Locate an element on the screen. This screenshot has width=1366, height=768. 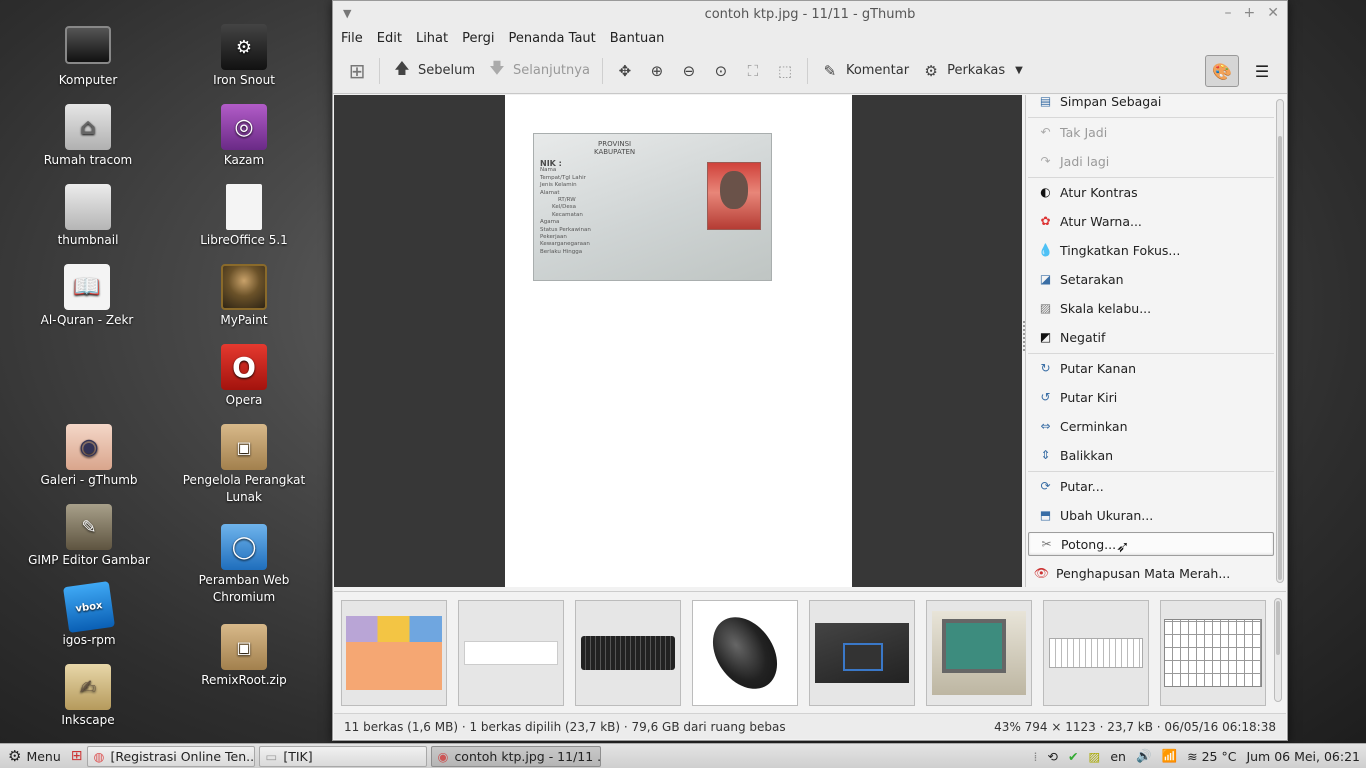
desktop-icon-software-manager: ▣ Pengelola Perangkat Lunak is located at coordinates (244, 465).